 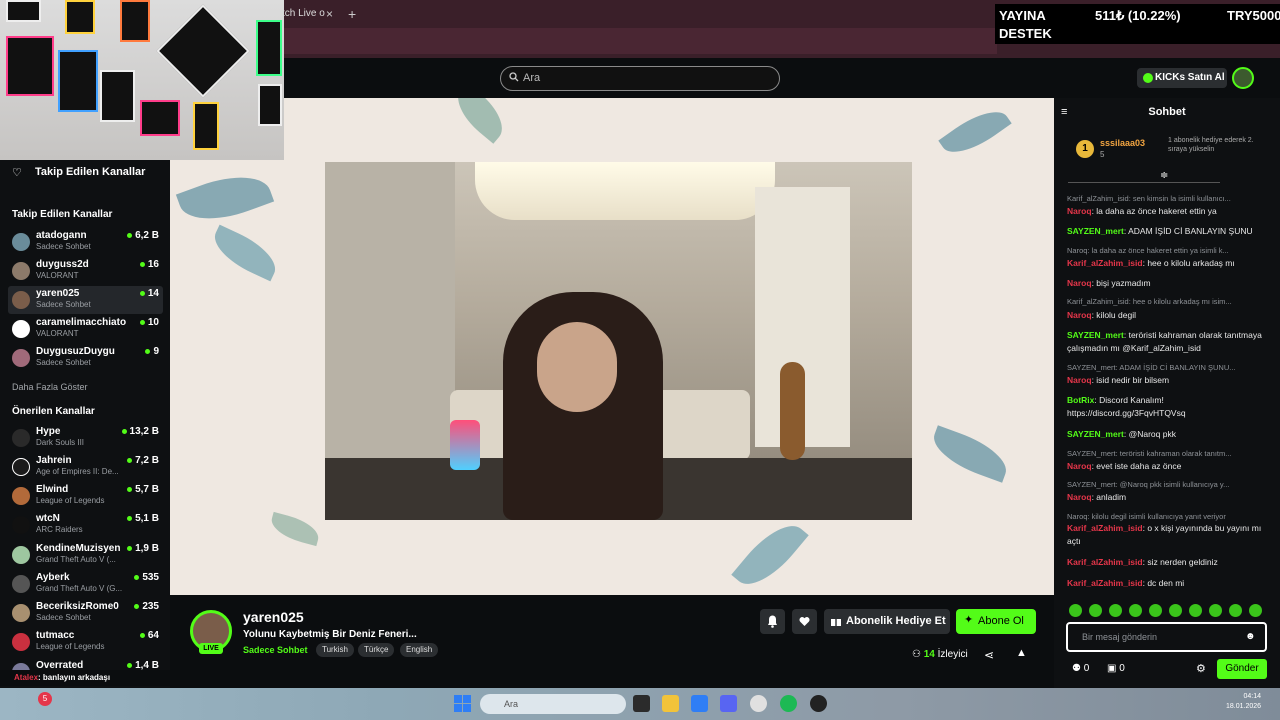 What do you see at coordinates (50, 387) in the screenshot?
I see `show-more-link: Daha Fazla Göster` at bounding box center [50, 387].